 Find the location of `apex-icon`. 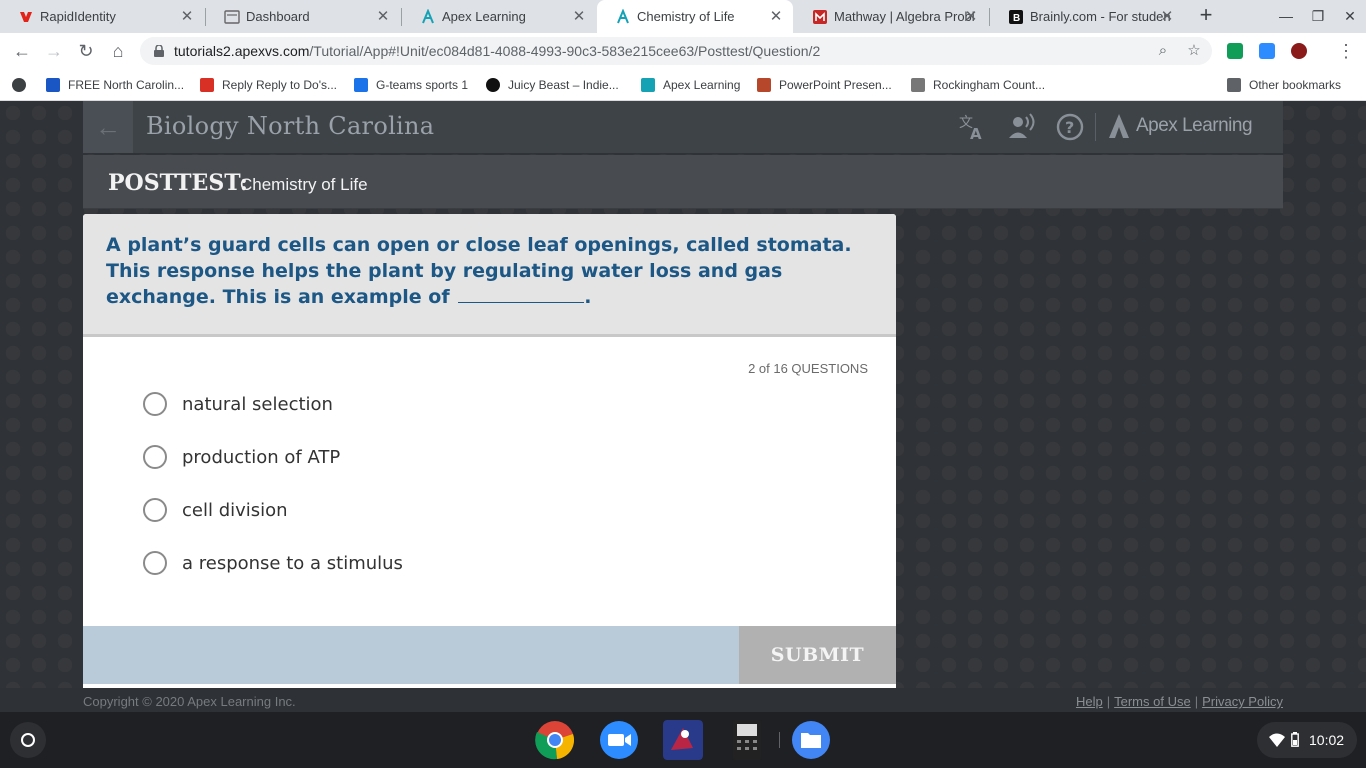

apex-icon is located at coordinates (428, 16).